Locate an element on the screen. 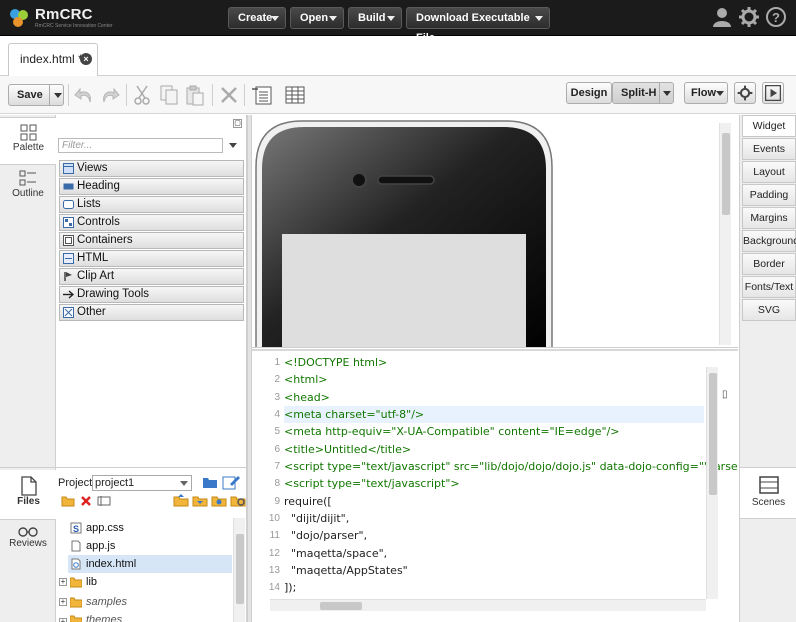 The image size is (796, 622). paste-icon is located at coordinates (195, 95).